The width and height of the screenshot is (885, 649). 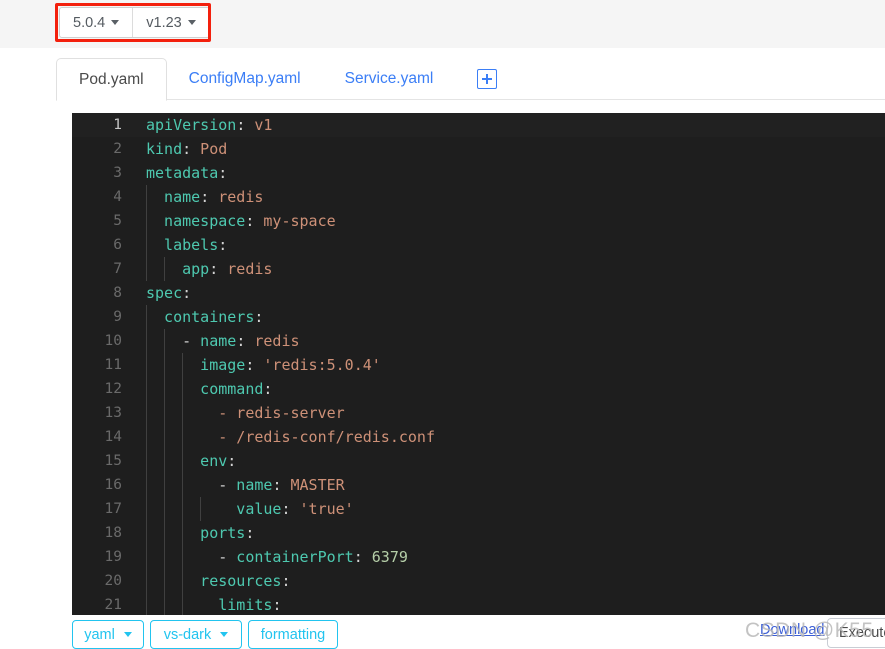 I want to click on tab-service-yaml-label: Service.yaml, so click(x=389, y=78).